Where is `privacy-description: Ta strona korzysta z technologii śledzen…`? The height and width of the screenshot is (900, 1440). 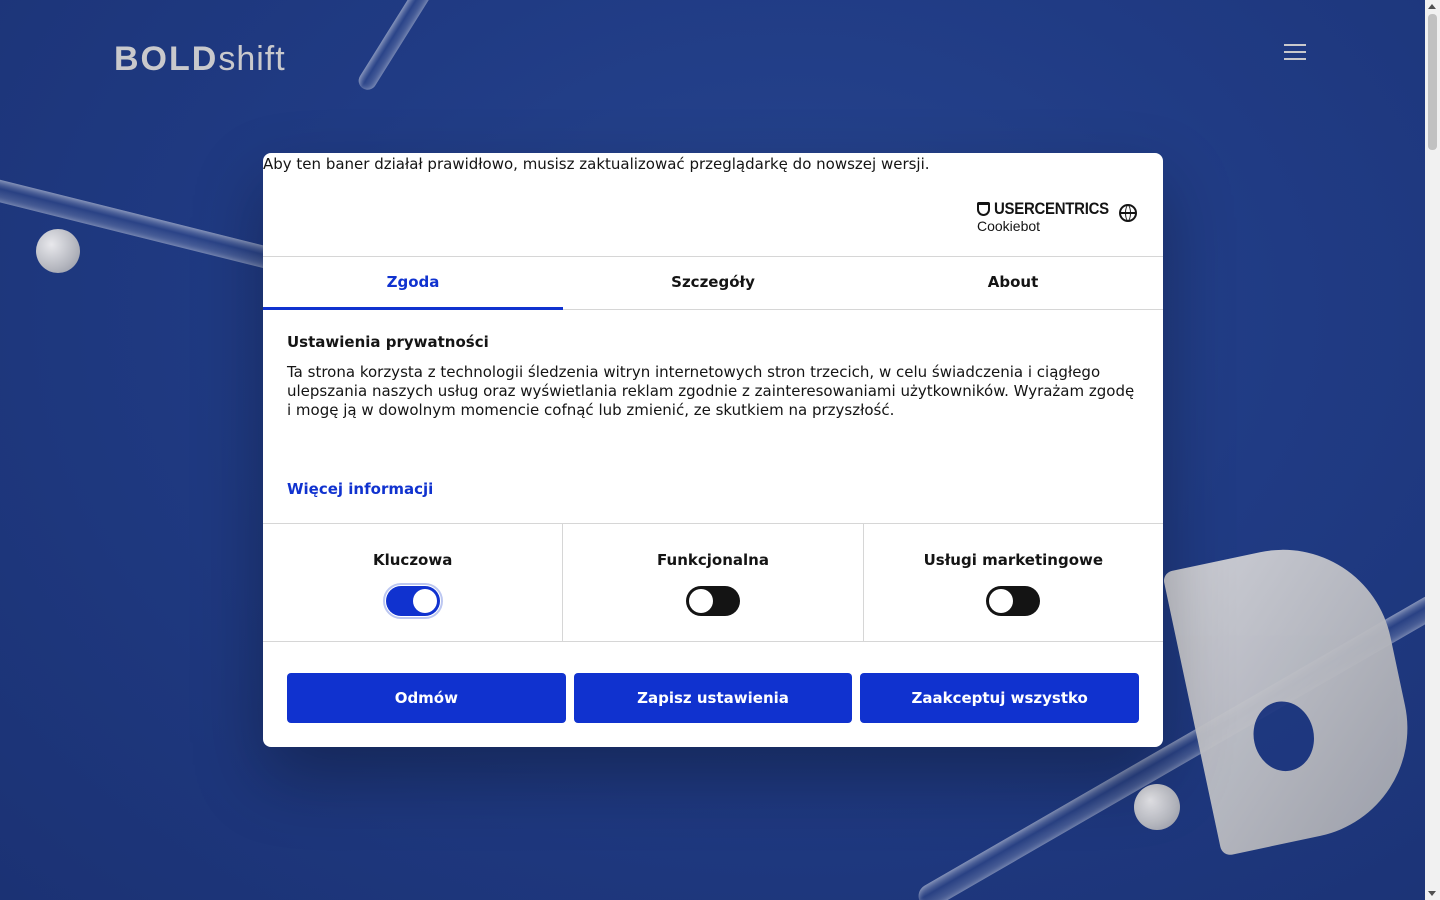 privacy-description: Ta strona korzysta z technologii śledzen… is located at coordinates (711, 391).